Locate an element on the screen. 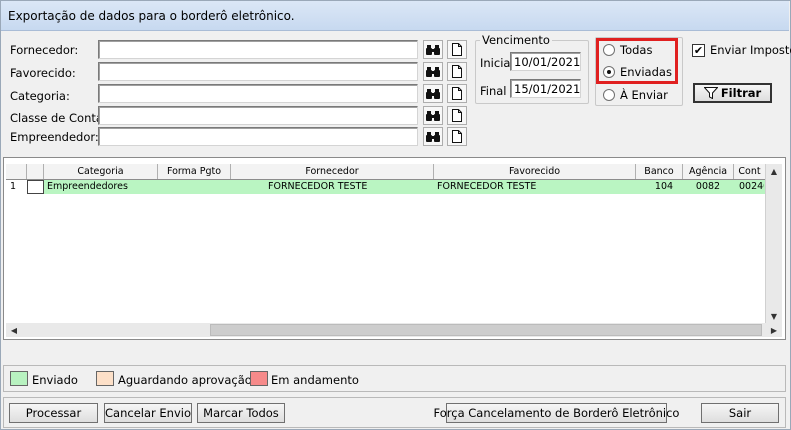  filtrar-label: Filtrar is located at coordinates (741, 93).